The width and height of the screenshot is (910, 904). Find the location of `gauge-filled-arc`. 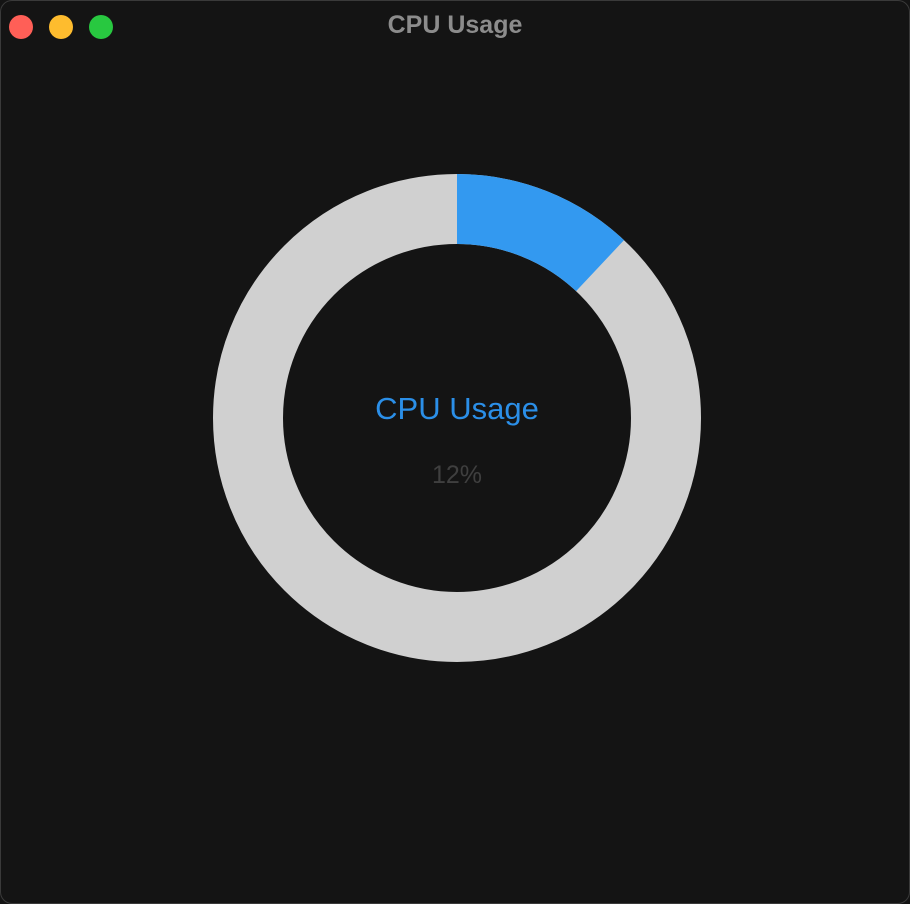

gauge-filled-arc is located at coordinates (540, 233).